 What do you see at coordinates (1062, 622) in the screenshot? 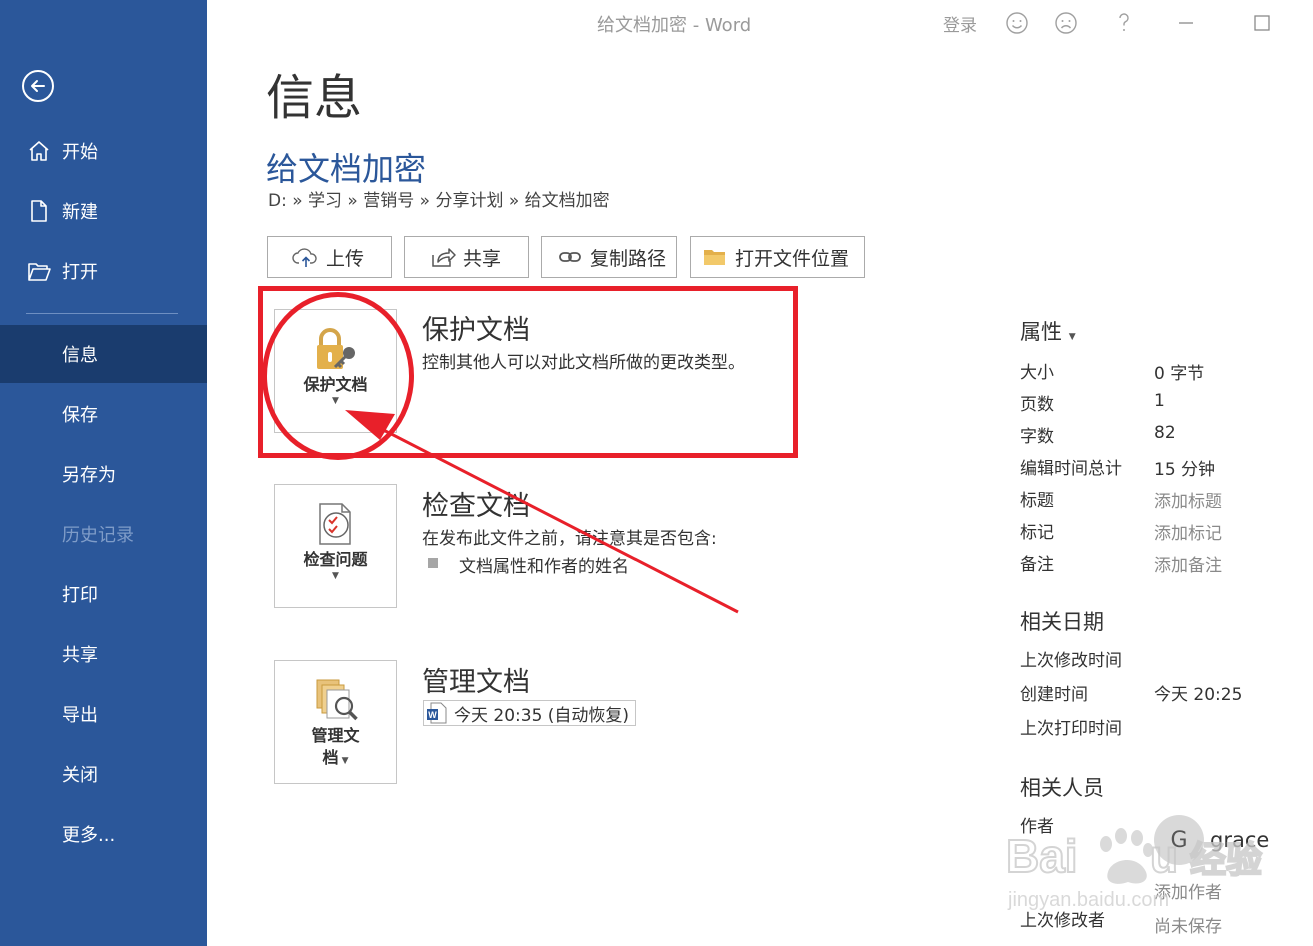
I see `related-dates-heading: 相关日期` at bounding box center [1062, 622].